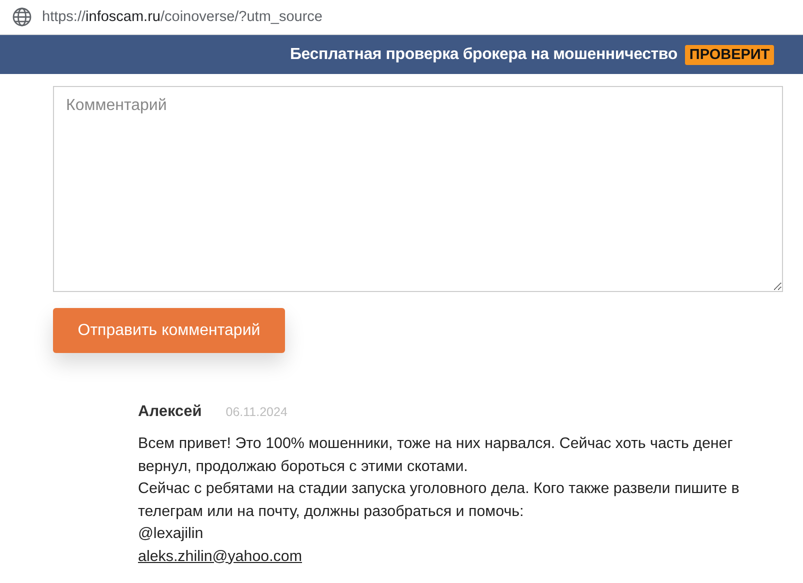 This screenshot has height=583, width=803. What do you see at coordinates (729, 54) in the screenshot?
I see `check-button: ПРОВЕРИТ` at bounding box center [729, 54].